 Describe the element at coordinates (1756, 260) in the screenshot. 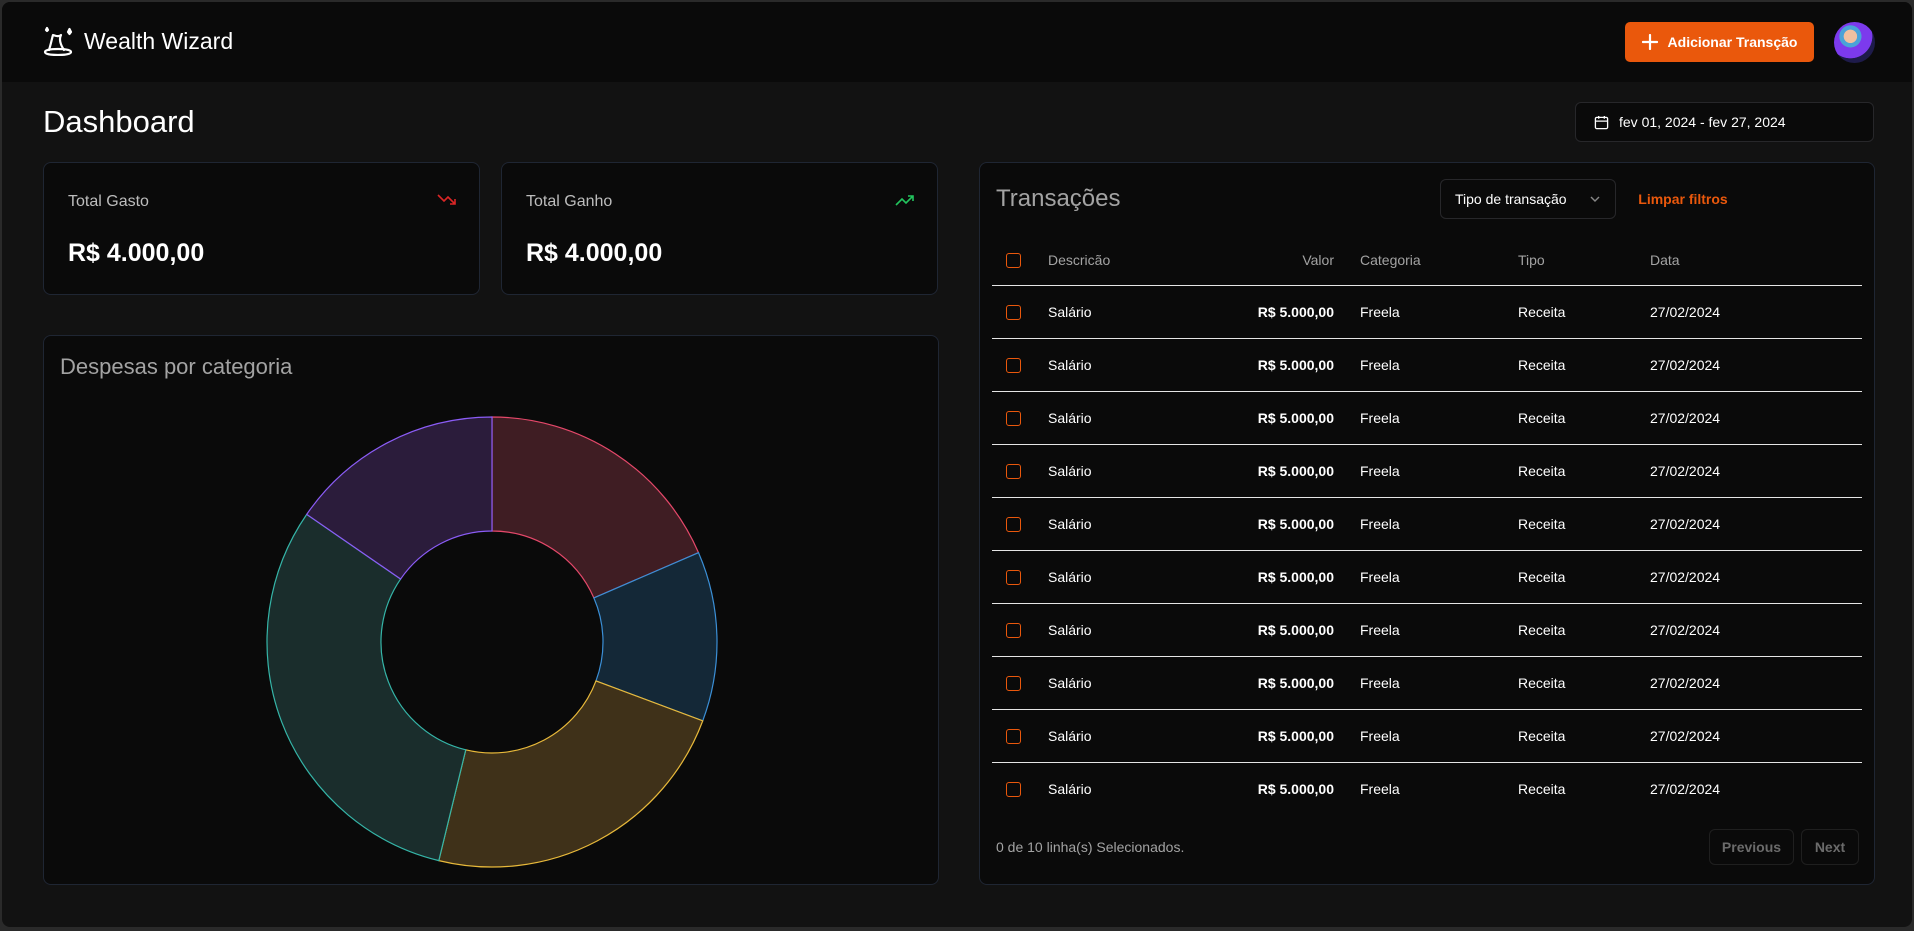

I see `column-header: Data` at that location.